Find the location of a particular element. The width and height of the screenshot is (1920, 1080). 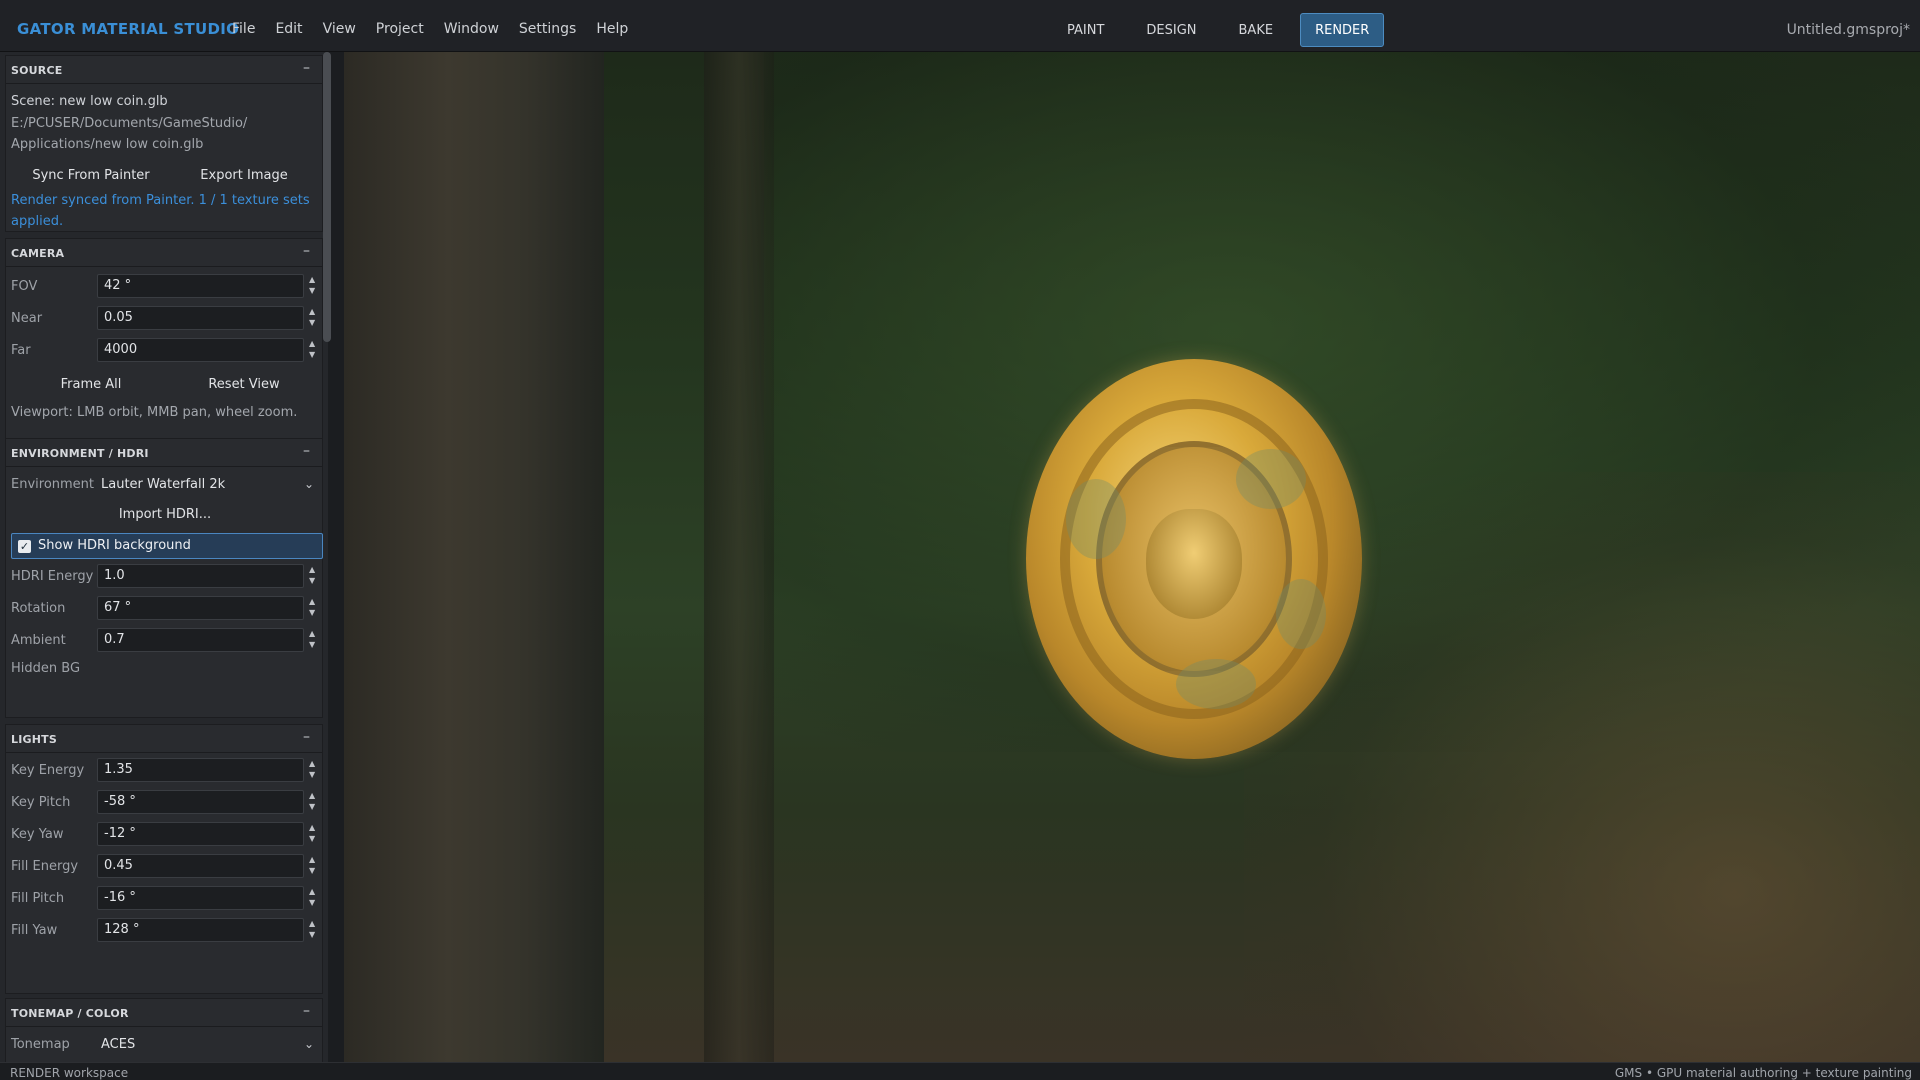

sync-status-line2: applied. is located at coordinates (37, 221).